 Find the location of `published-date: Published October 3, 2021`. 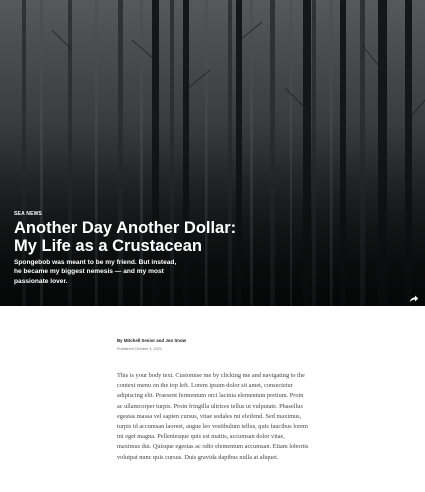

published-date: Published October 3, 2021 is located at coordinates (139, 349).